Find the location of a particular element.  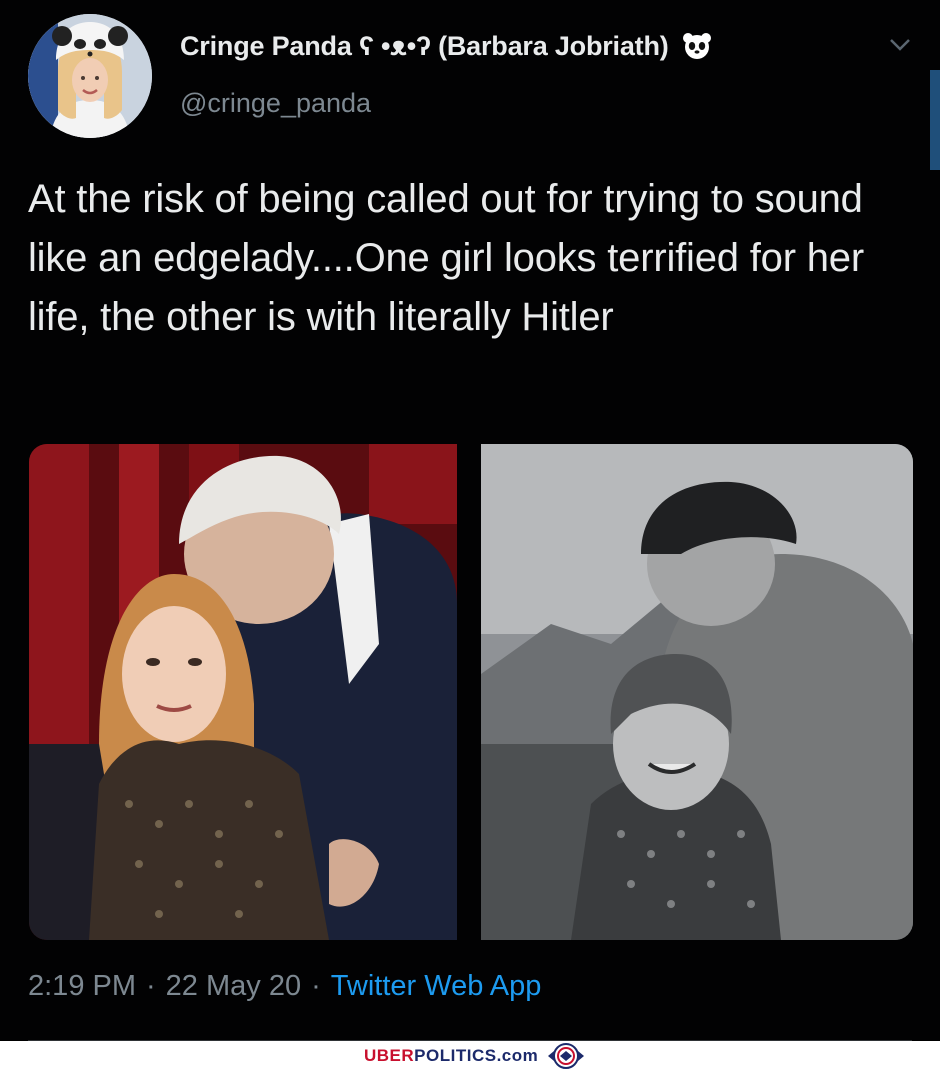

avatar is located at coordinates (90, 76).